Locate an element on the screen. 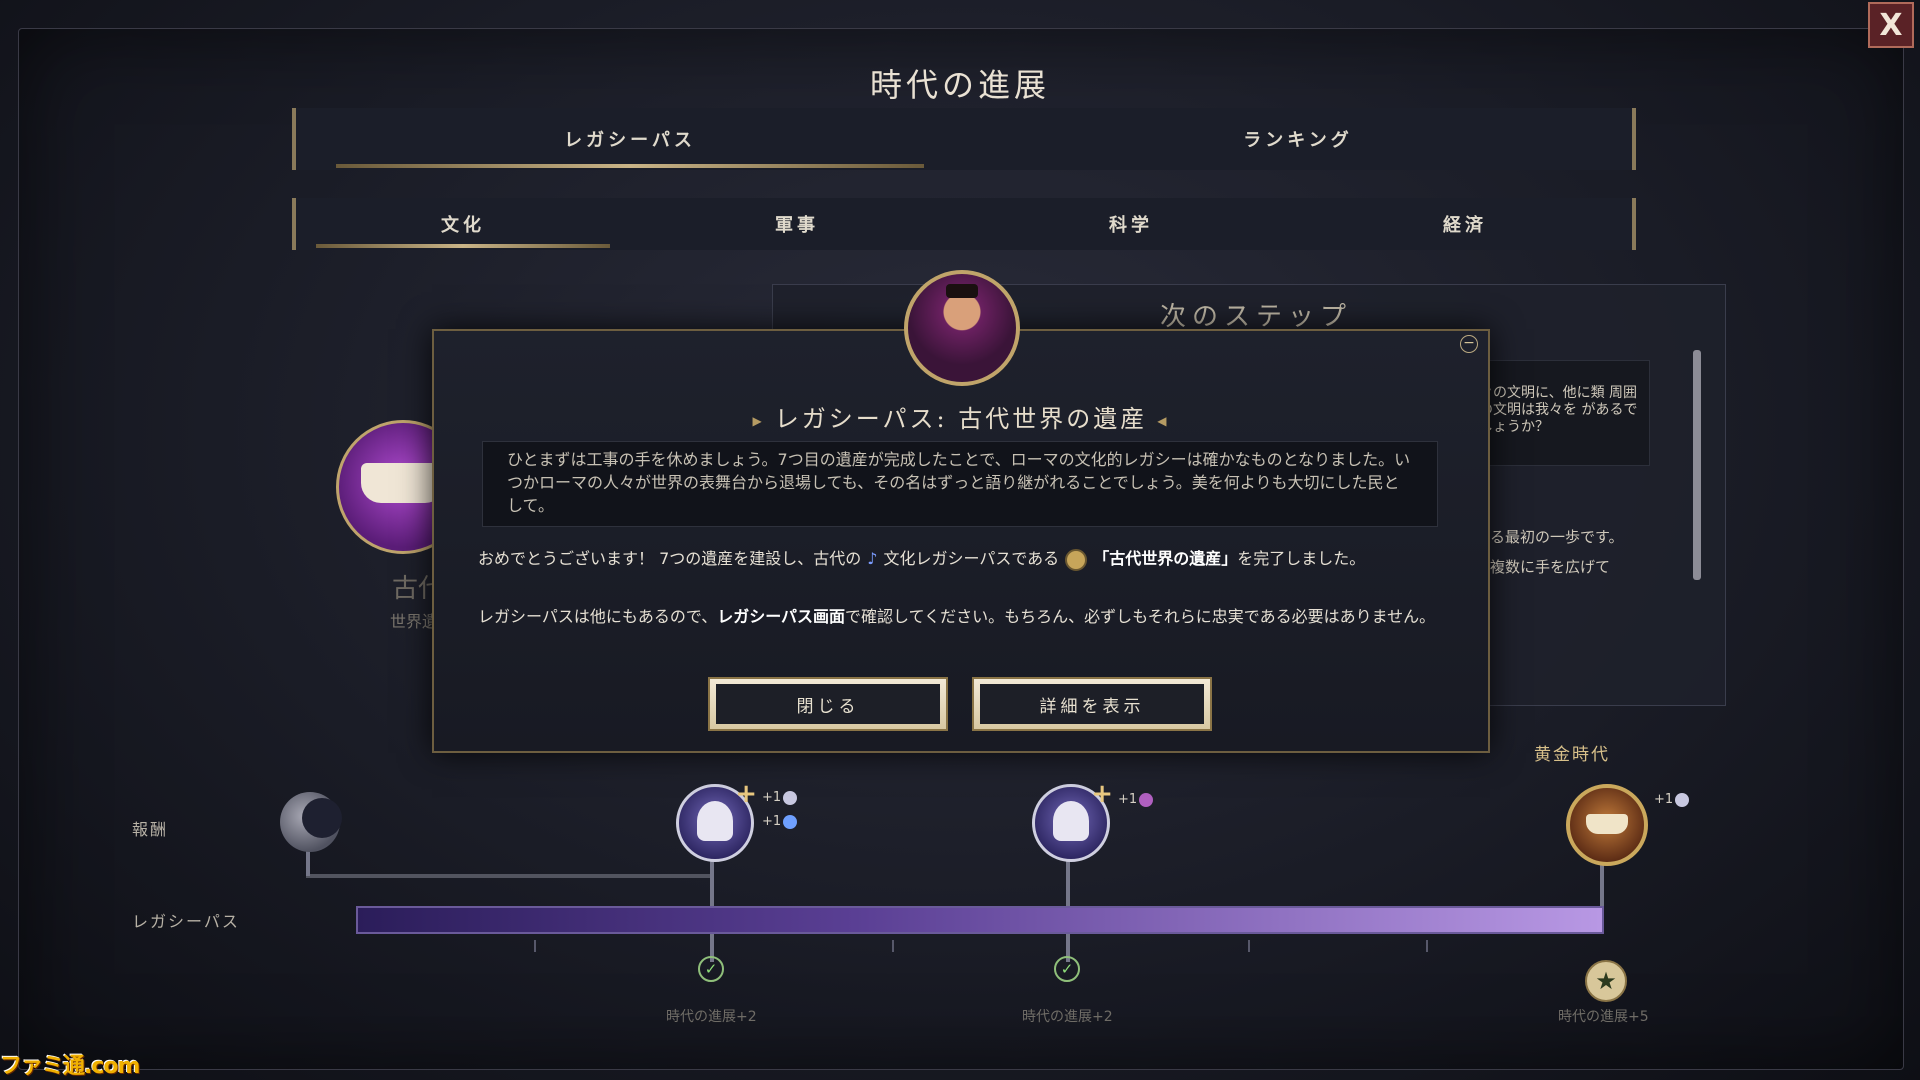 This screenshot has width=1920, height=1080. button-label: 詳細を表示 is located at coordinates (1092, 704).